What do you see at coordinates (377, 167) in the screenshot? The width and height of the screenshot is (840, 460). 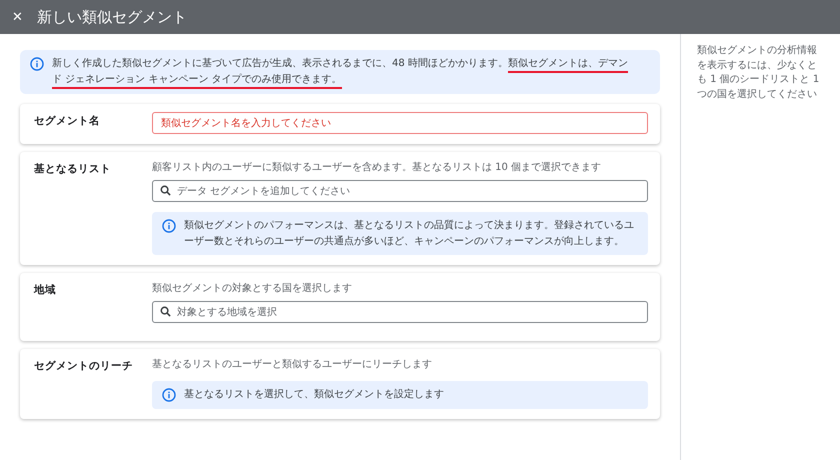 I see `section-description: 顧客リスト内のユーザーに類似するユーザーを含めます。基となるリストは 10 個まで選択できます` at bounding box center [377, 167].